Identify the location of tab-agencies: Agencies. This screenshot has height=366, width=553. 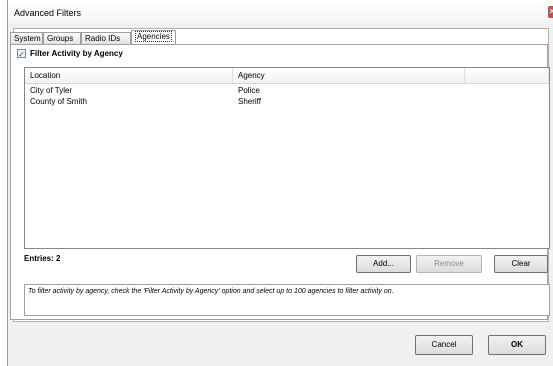
(153, 37).